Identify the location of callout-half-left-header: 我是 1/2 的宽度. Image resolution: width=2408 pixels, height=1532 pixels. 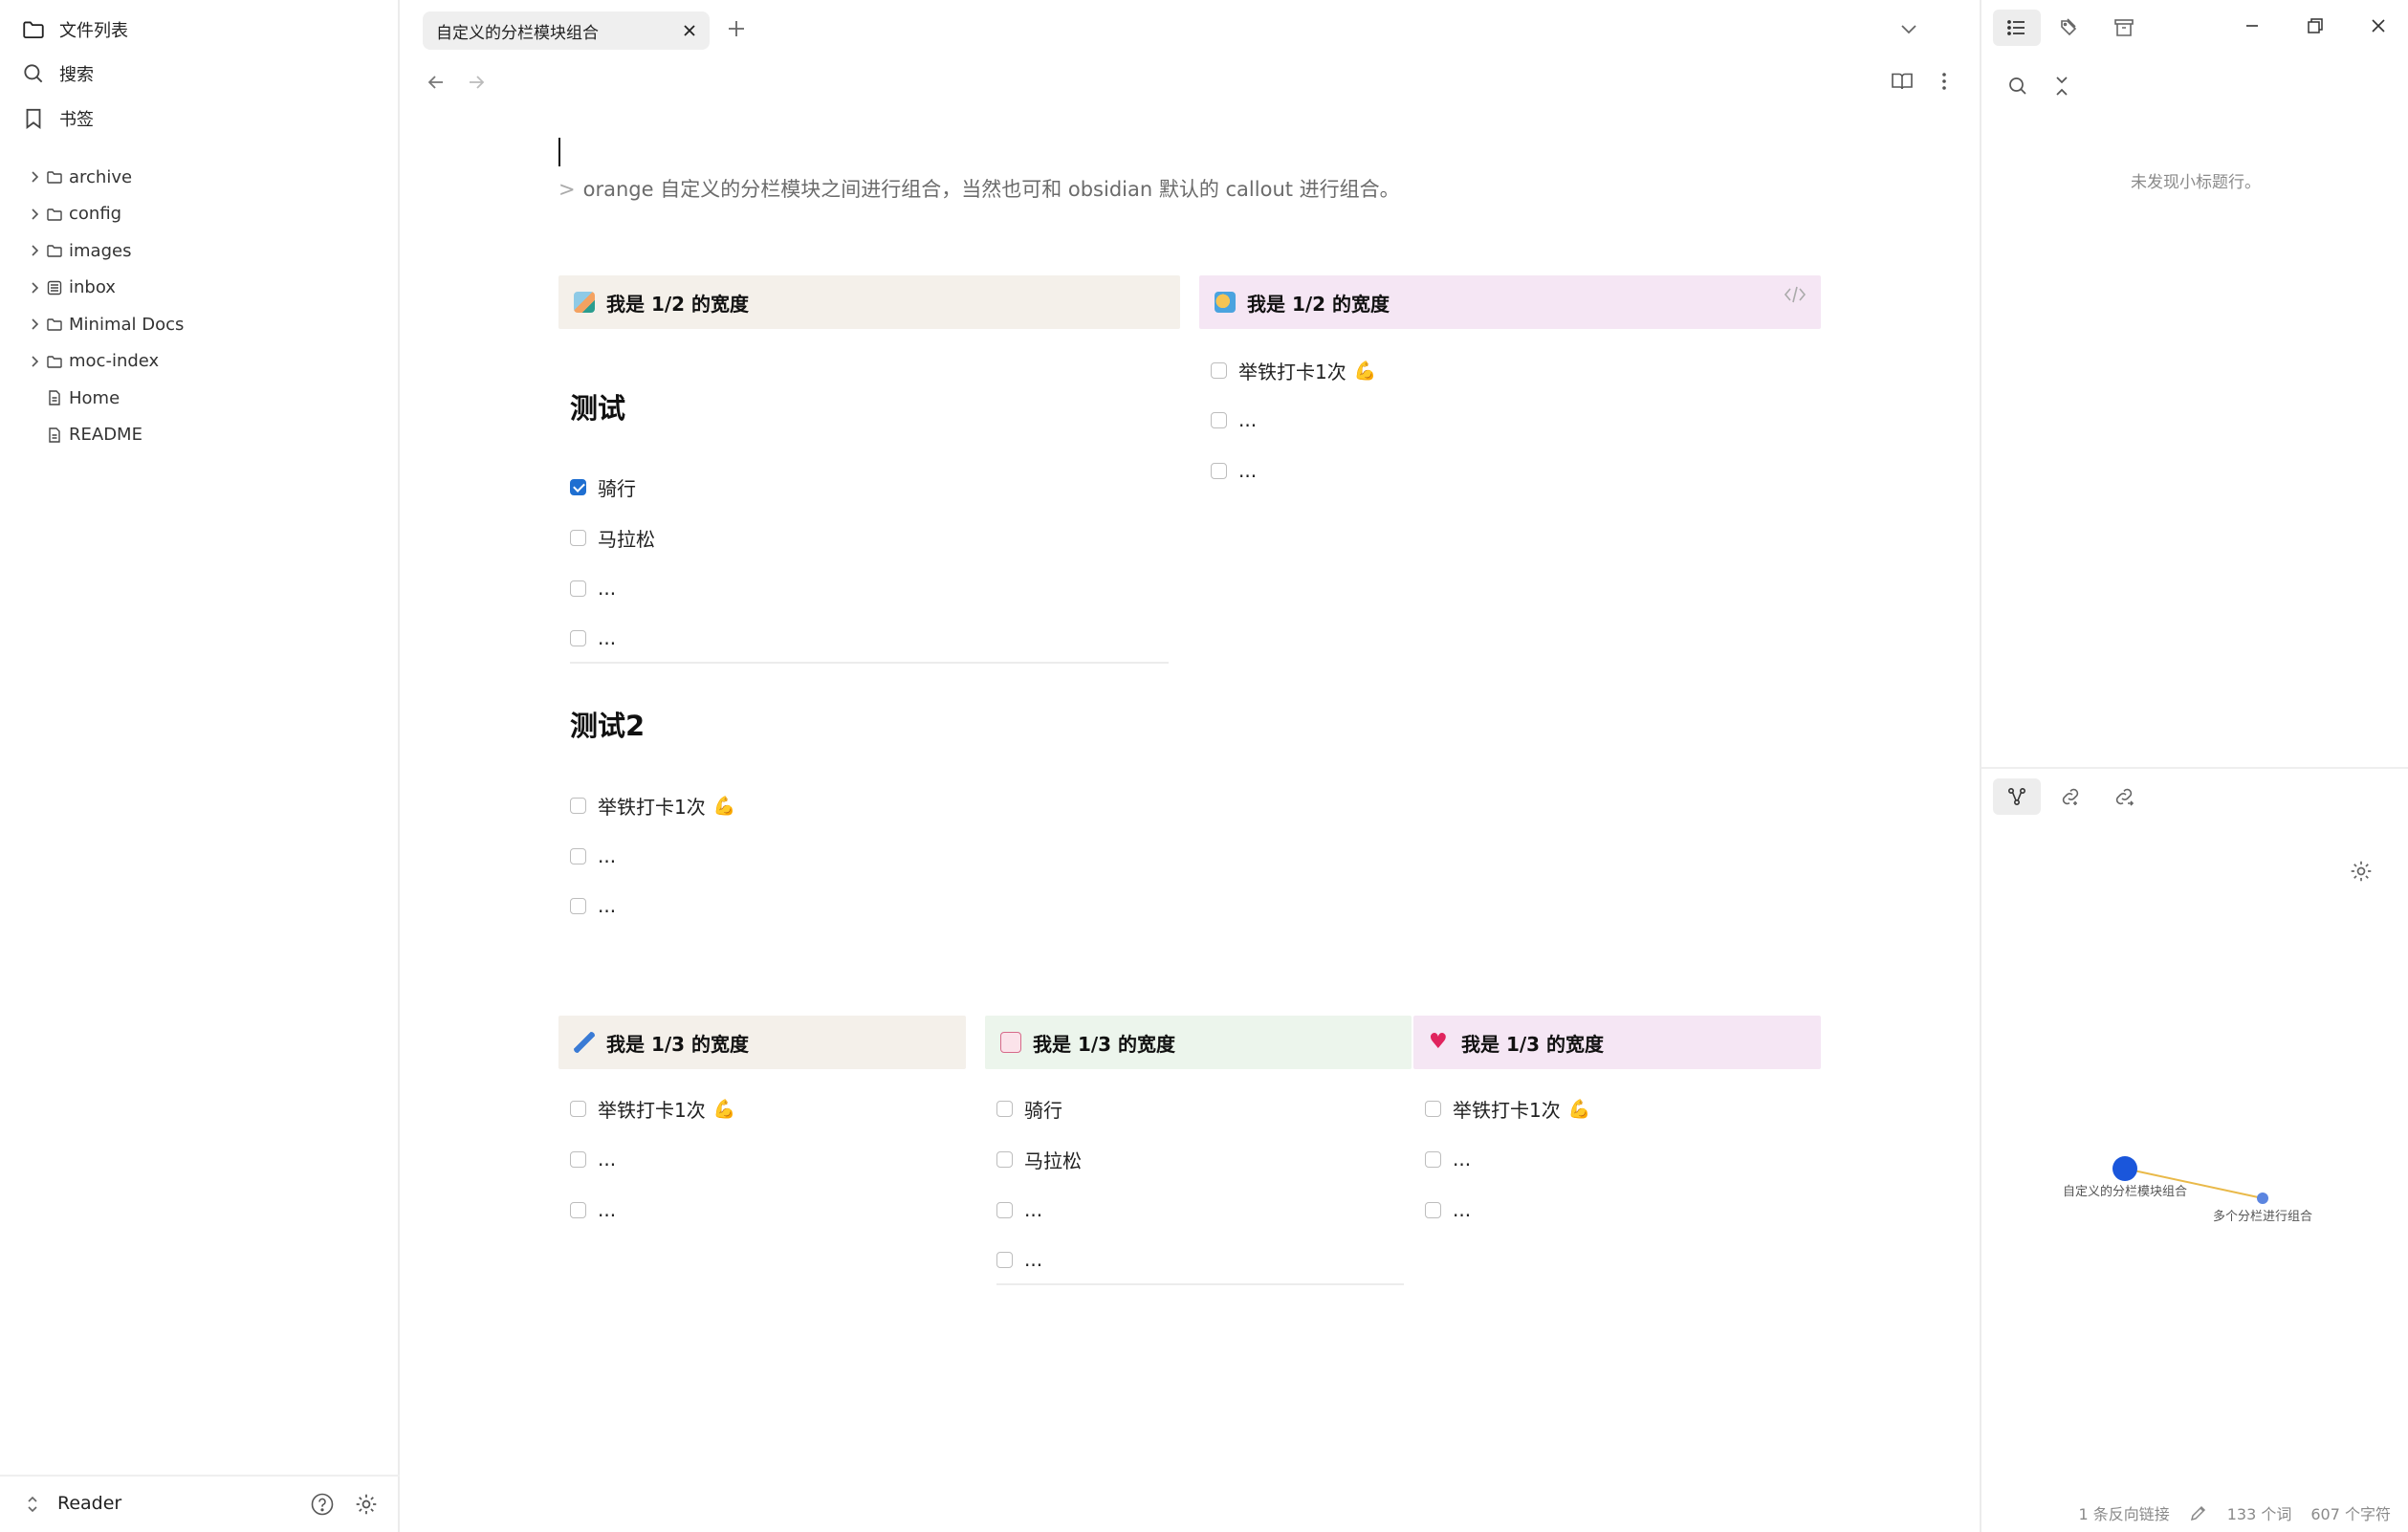
(869, 302).